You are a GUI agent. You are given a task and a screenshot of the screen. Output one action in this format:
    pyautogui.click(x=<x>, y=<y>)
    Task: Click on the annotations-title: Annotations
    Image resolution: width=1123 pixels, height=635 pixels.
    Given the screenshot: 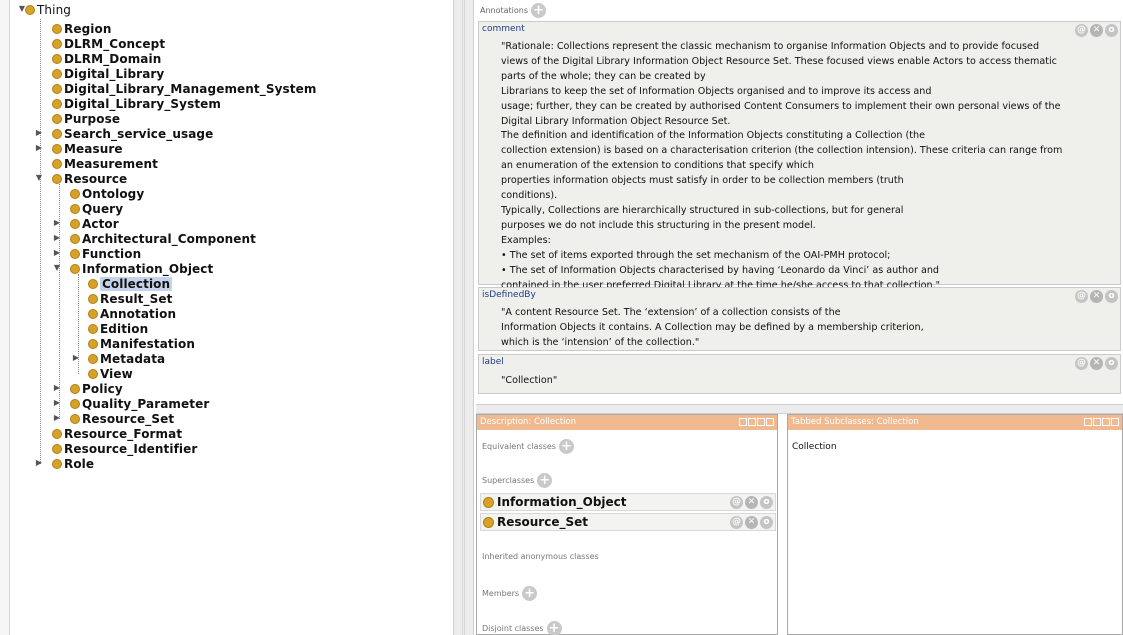 What is the action you would take?
    pyautogui.click(x=504, y=10)
    